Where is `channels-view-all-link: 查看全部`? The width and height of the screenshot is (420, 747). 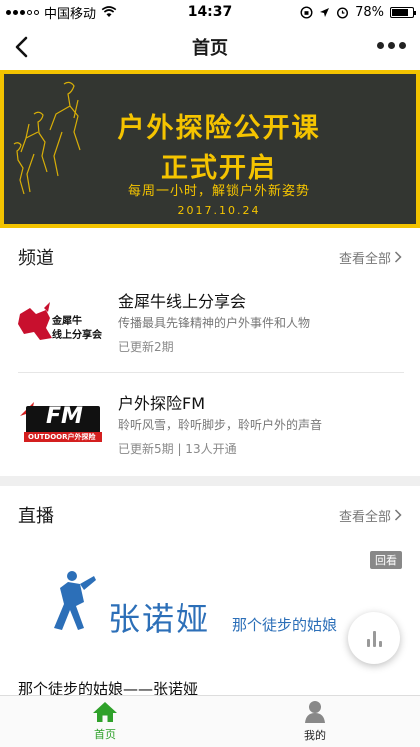 channels-view-all-link: 查看全部 is located at coordinates (370, 257).